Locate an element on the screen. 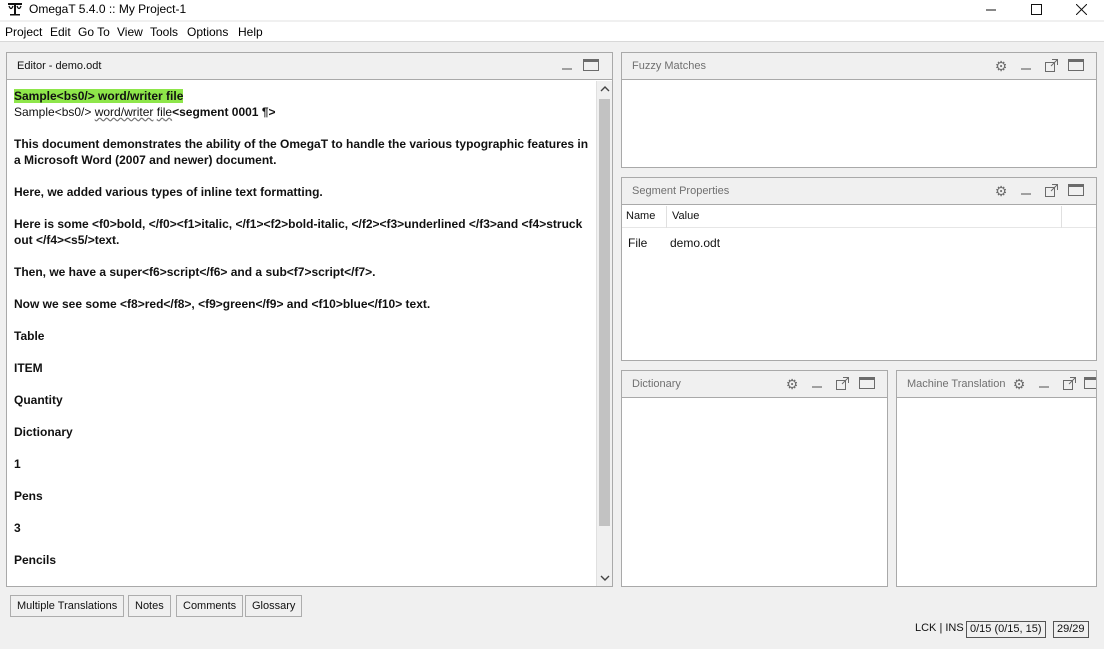 This screenshot has width=1104, height=649. minimize-window-button is located at coordinates (991, 10).